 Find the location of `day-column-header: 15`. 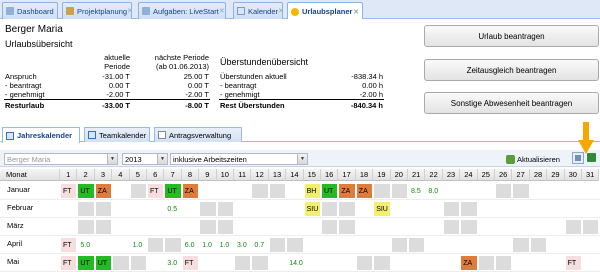

day-column-header: 15 is located at coordinates (312, 175).